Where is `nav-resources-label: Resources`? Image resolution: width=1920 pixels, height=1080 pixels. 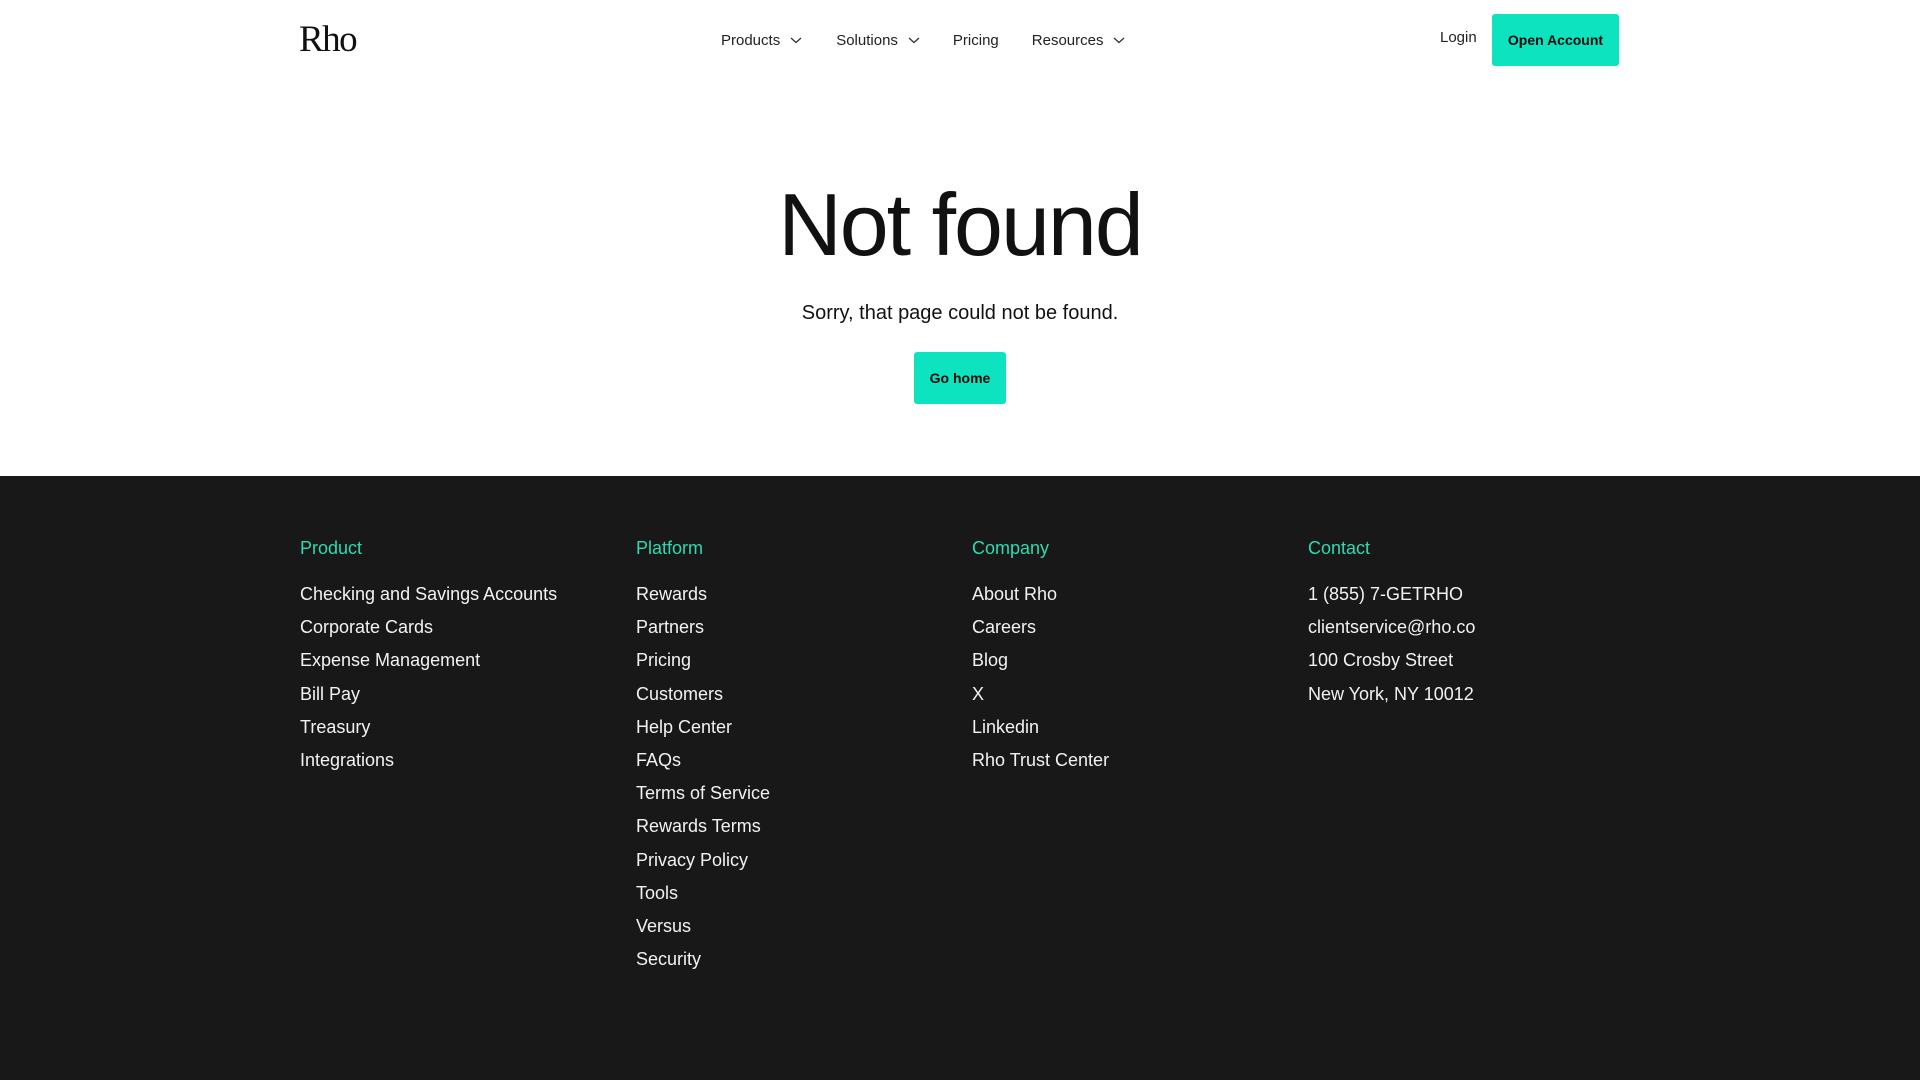
nav-resources-label: Resources is located at coordinates (1067, 40).